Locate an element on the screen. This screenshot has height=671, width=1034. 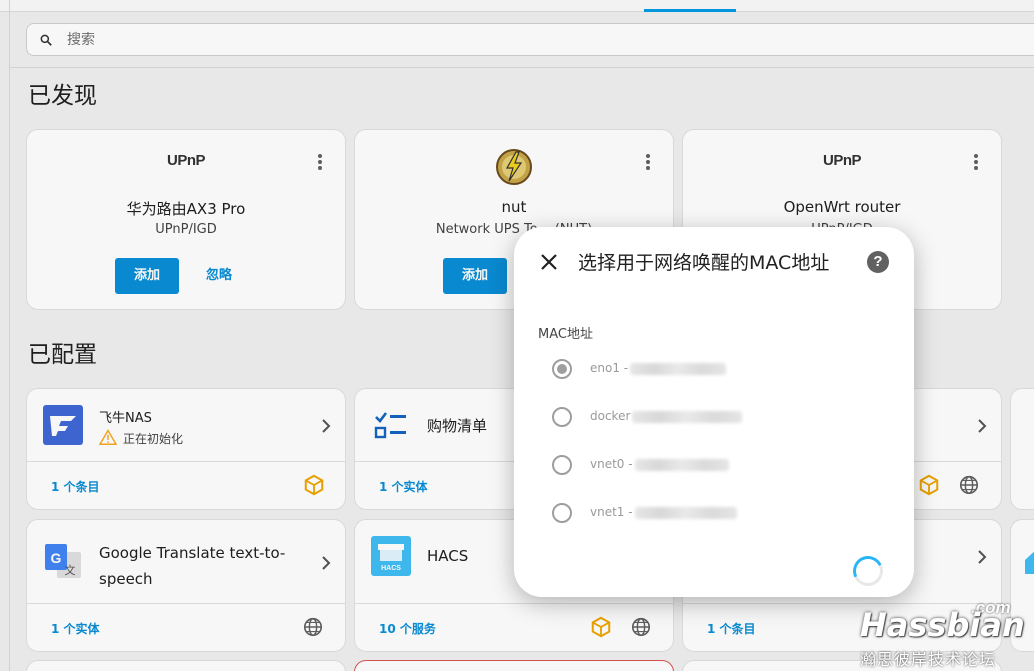
option-label: docker is located at coordinates (666, 416).